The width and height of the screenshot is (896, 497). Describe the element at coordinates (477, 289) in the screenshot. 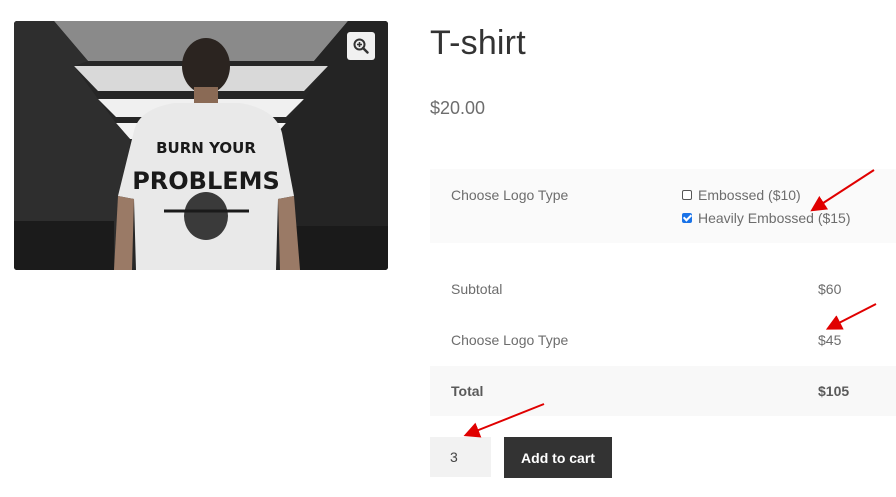

I see `summary-label: Subtotal` at that location.